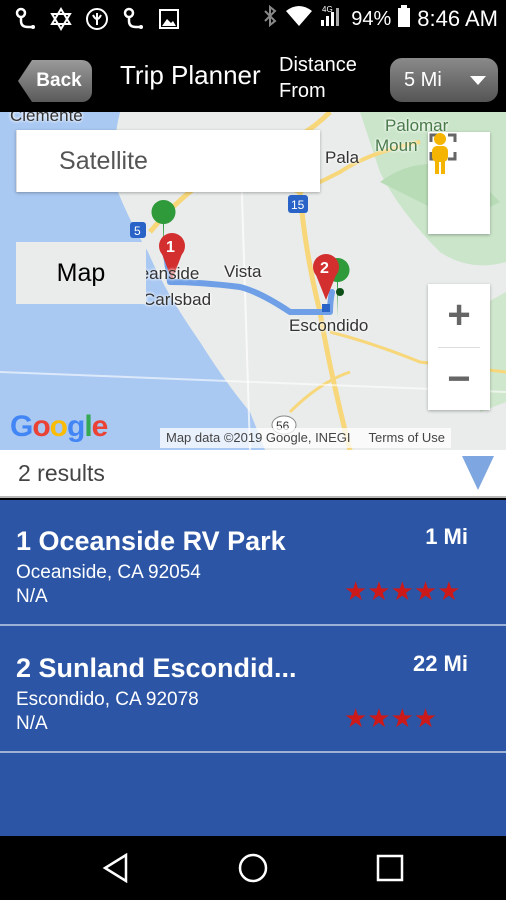 The width and height of the screenshot is (506, 900). What do you see at coordinates (396, 145) in the screenshot?
I see `map-label-mountain: Moun` at bounding box center [396, 145].